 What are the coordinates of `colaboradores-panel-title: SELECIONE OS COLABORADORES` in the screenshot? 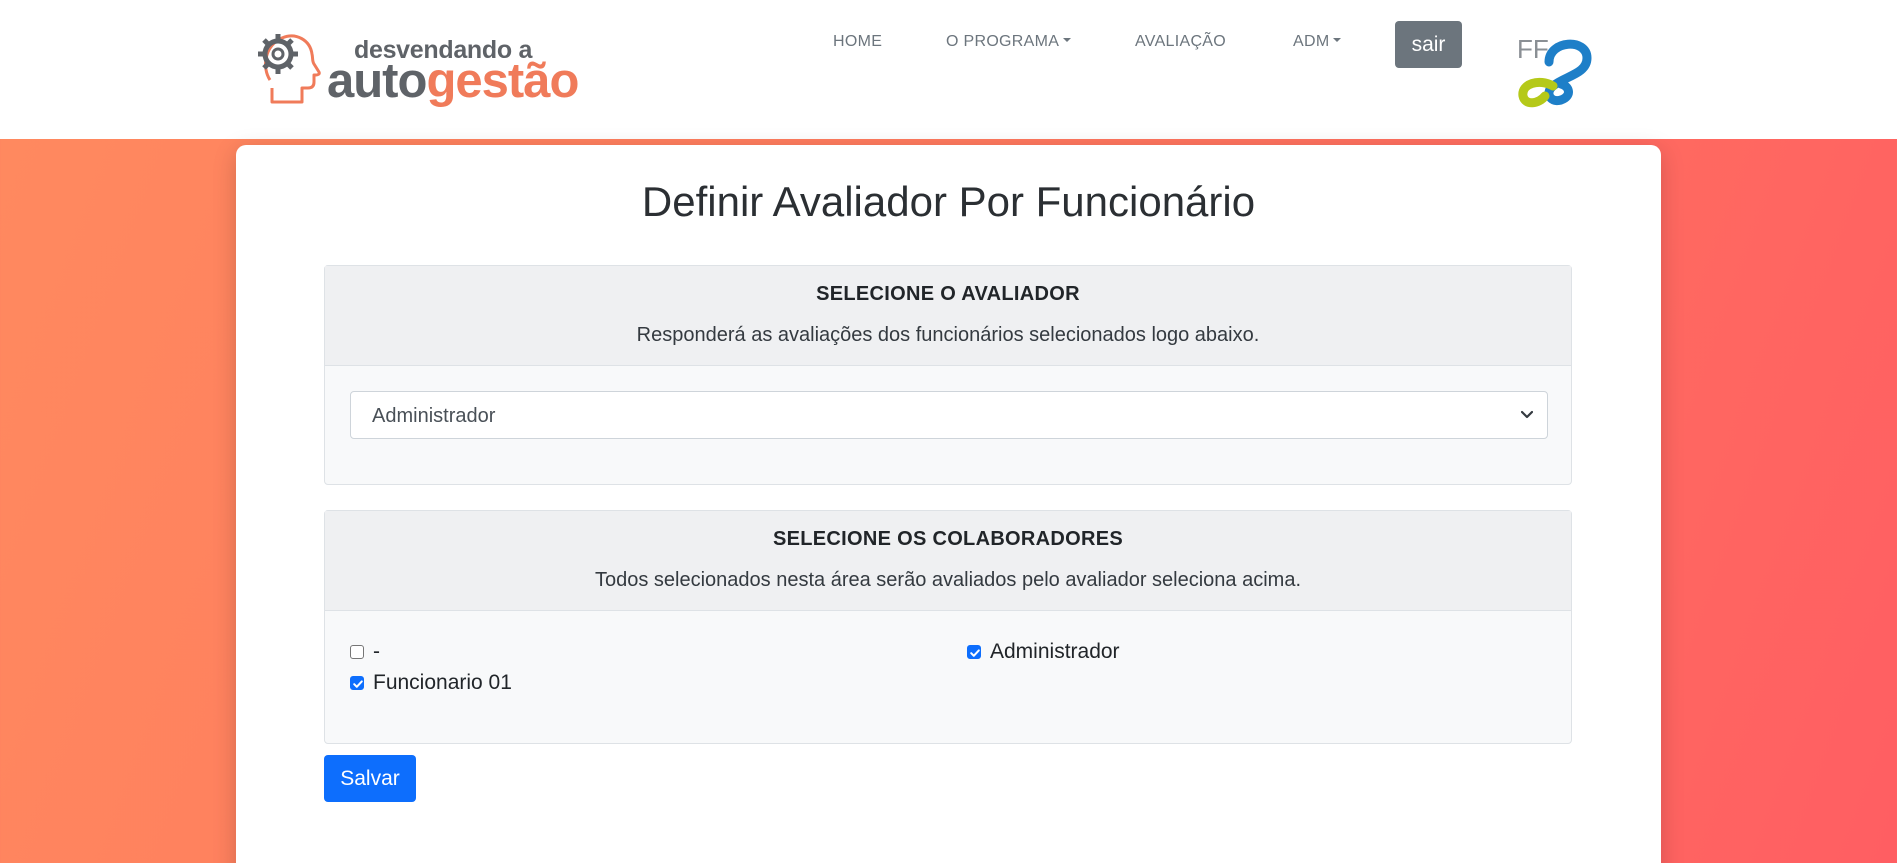 It's located at (948, 539).